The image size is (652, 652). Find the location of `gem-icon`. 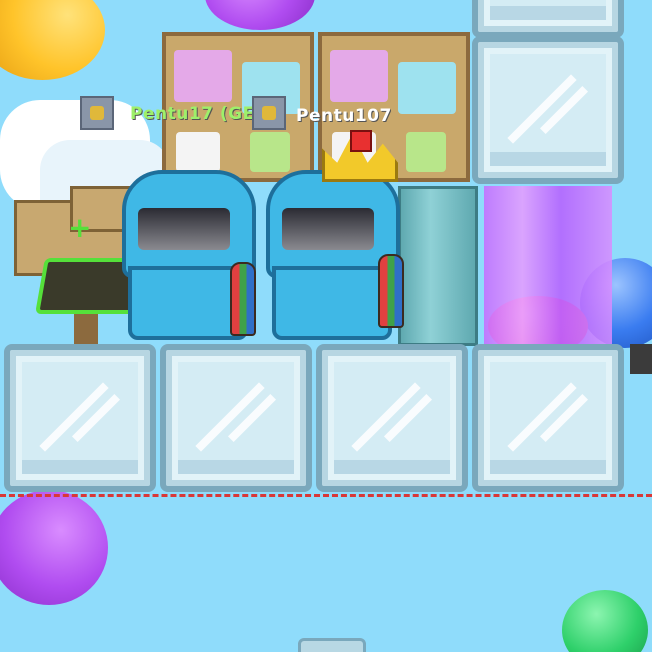

gem-icon is located at coordinates (361, 141).